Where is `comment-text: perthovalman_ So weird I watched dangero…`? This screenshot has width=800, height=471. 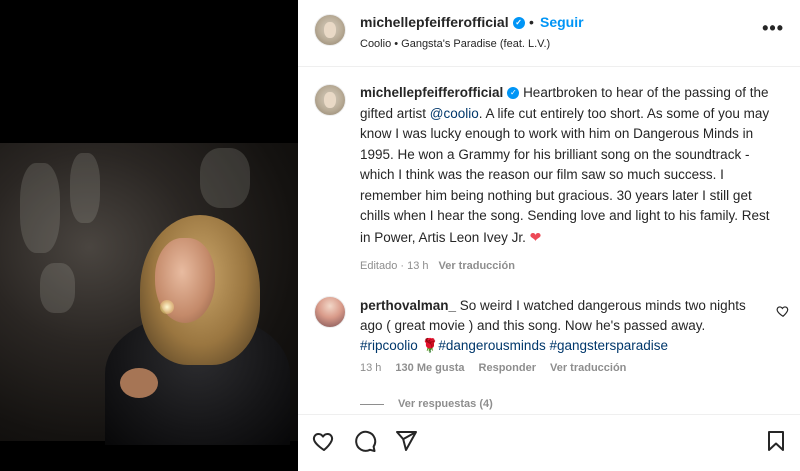
comment-text: perthovalman_ So weird I watched dangero… is located at coordinates (562, 326).